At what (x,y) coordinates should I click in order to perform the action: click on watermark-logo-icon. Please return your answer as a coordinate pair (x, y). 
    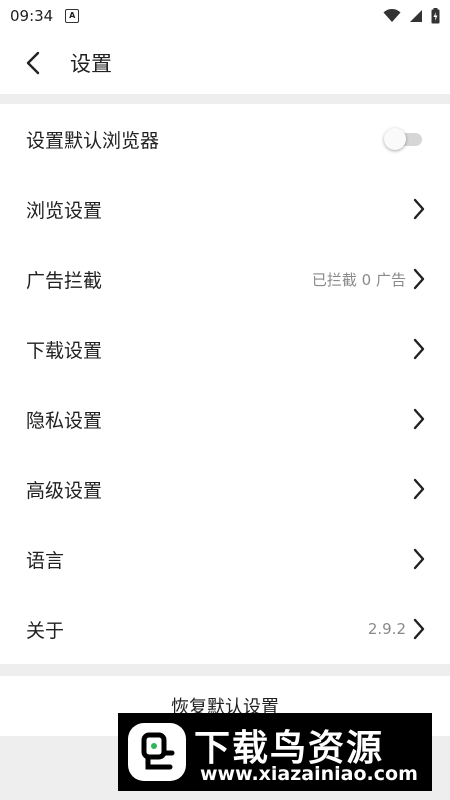
    Looking at the image, I should click on (157, 752).